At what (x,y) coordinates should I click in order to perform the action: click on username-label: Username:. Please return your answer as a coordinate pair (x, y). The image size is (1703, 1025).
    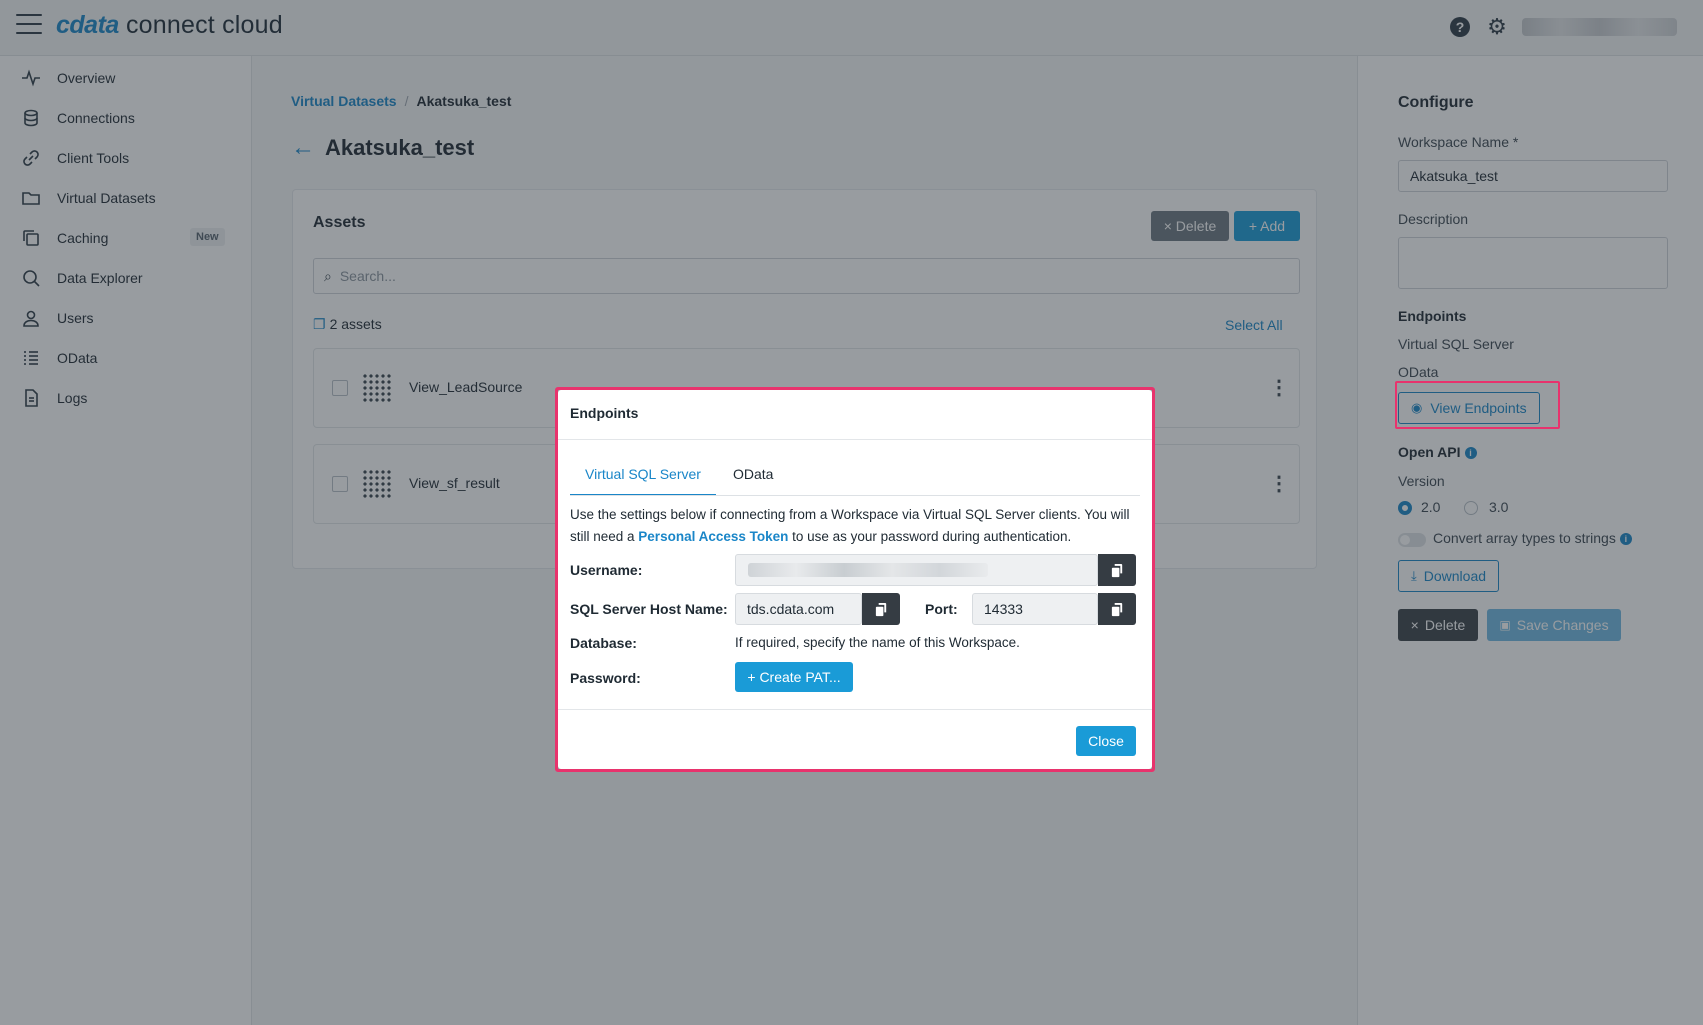
    Looking at the image, I should click on (606, 570).